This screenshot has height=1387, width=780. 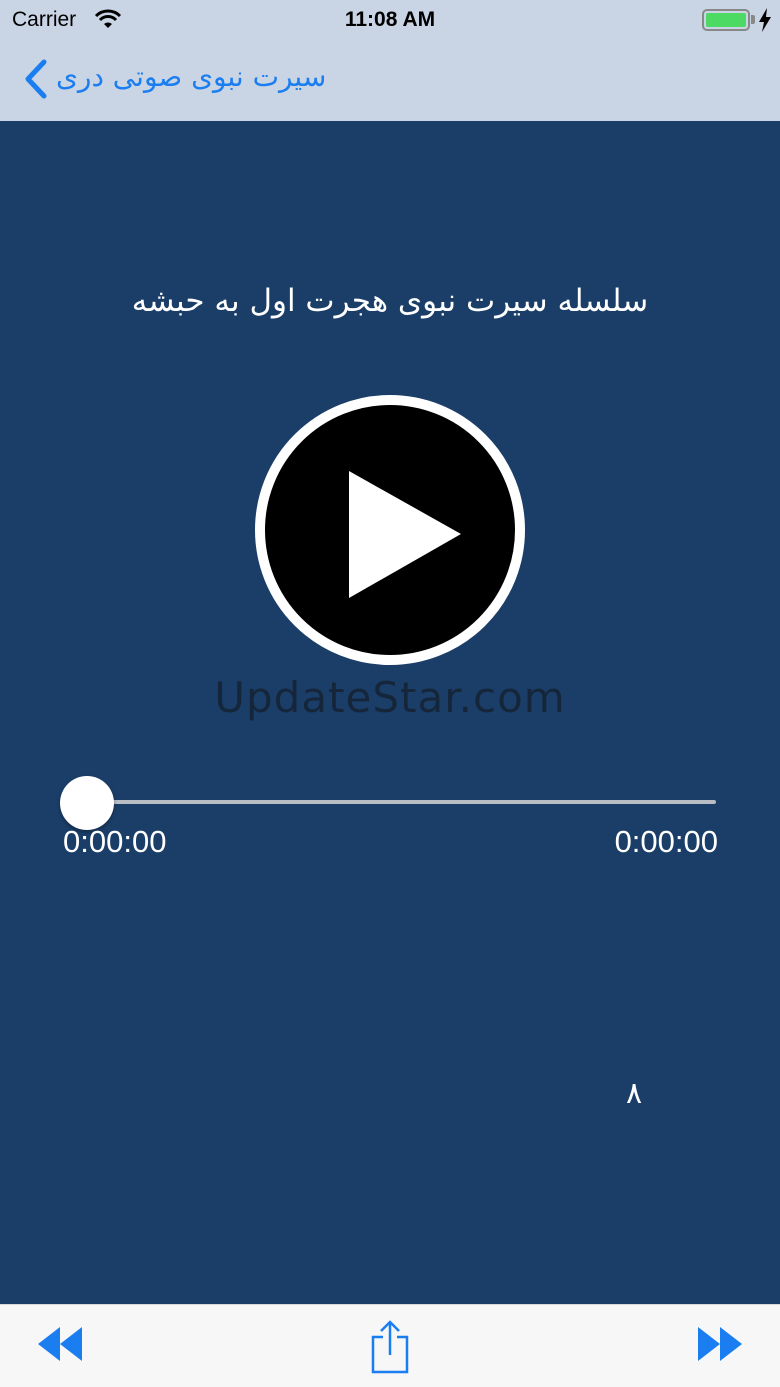 I want to click on bottom-toolbar, so click(x=390, y=1345).